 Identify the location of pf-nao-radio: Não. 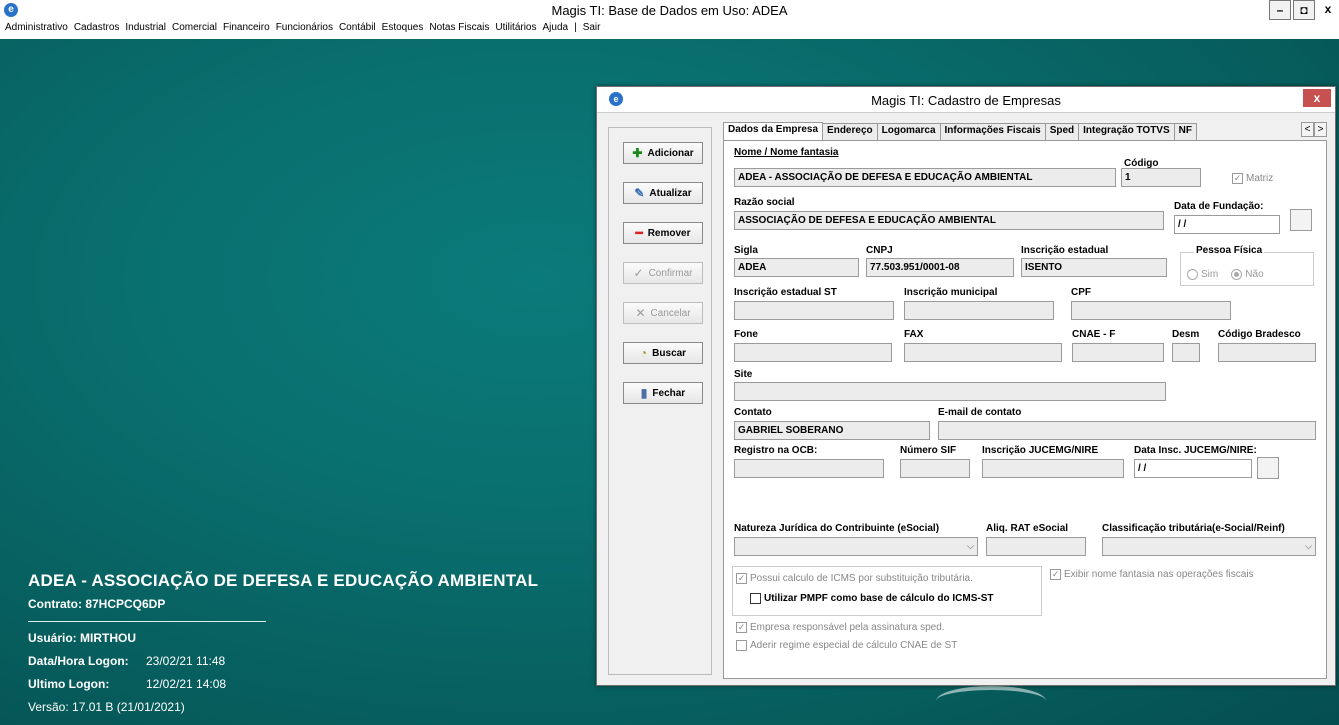
(1247, 274).